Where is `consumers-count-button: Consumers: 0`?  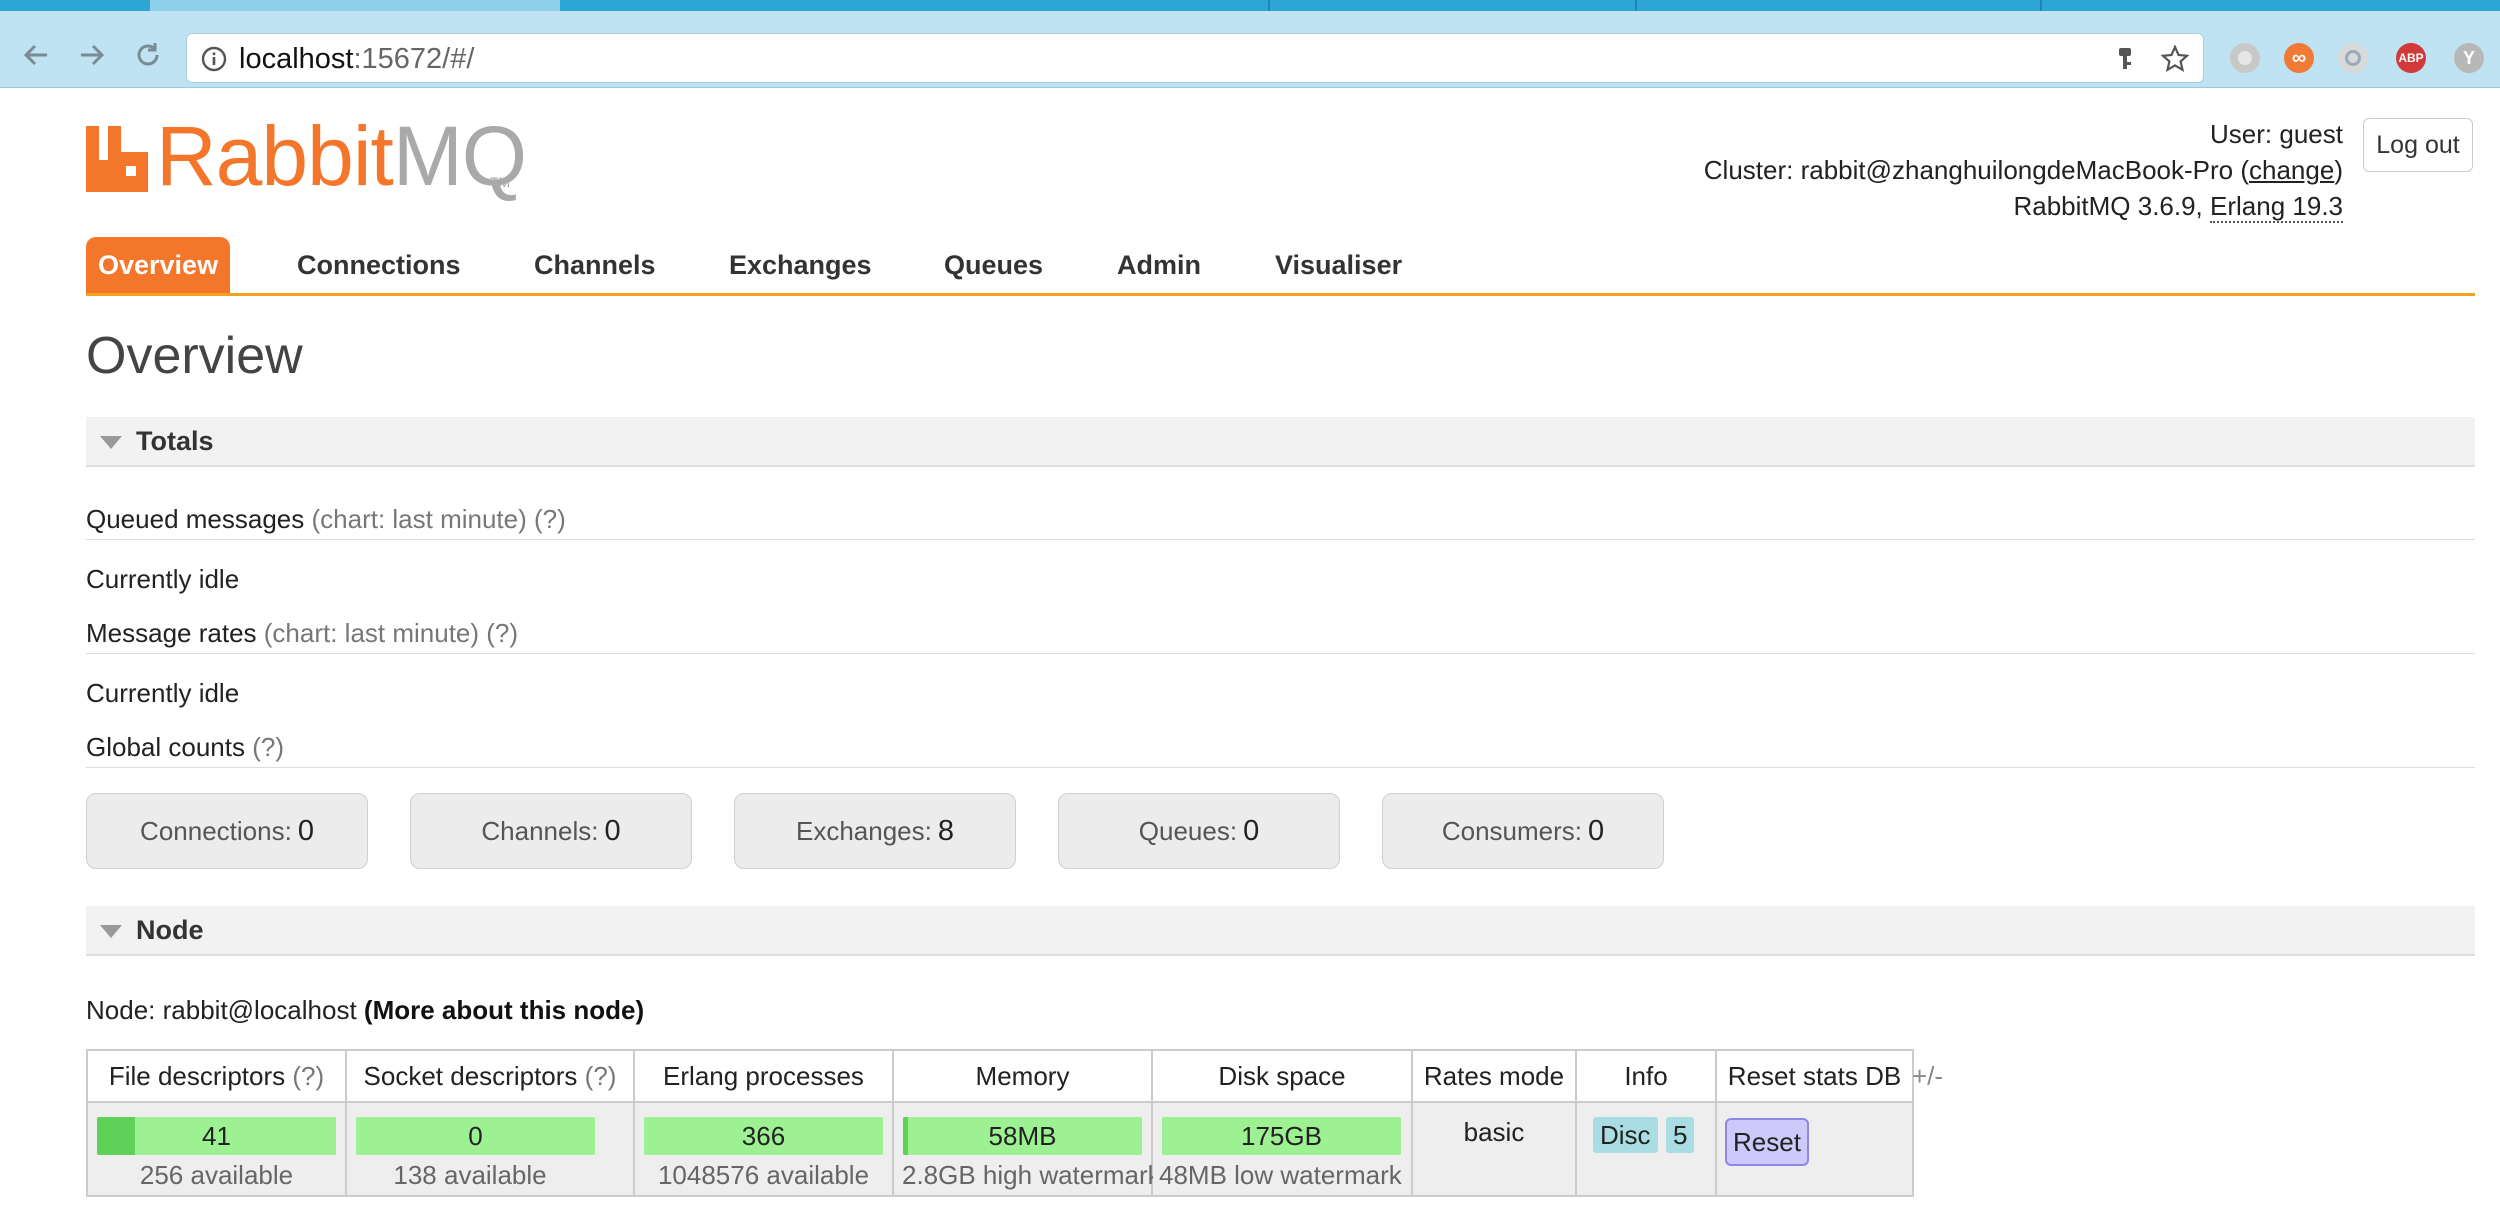
consumers-count-button: Consumers: 0 is located at coordinates (1523, 831).